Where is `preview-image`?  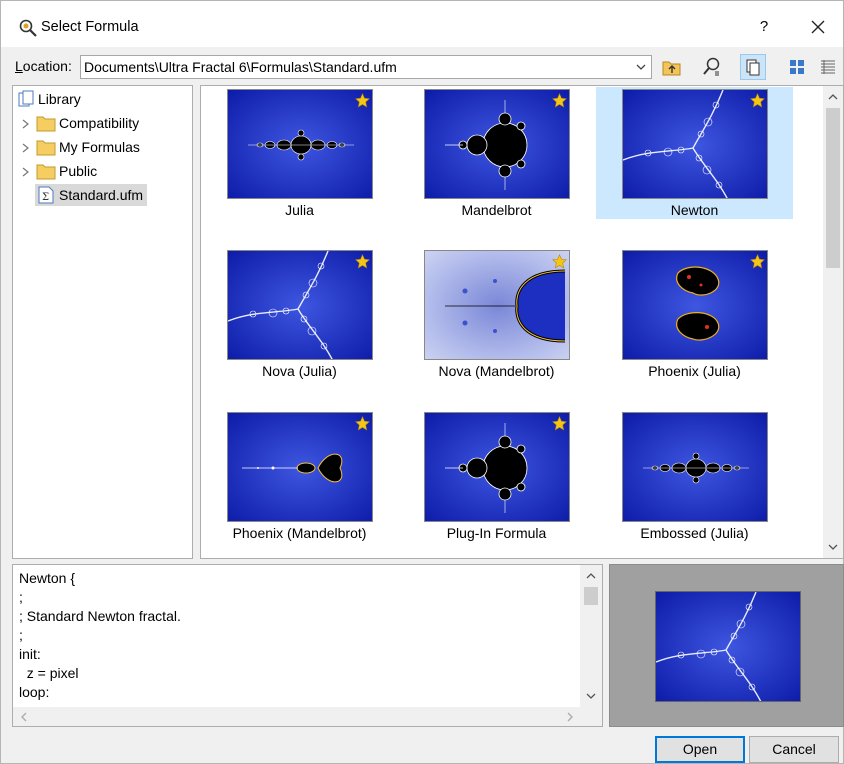 preview-image is located at coordinates (728, 646).